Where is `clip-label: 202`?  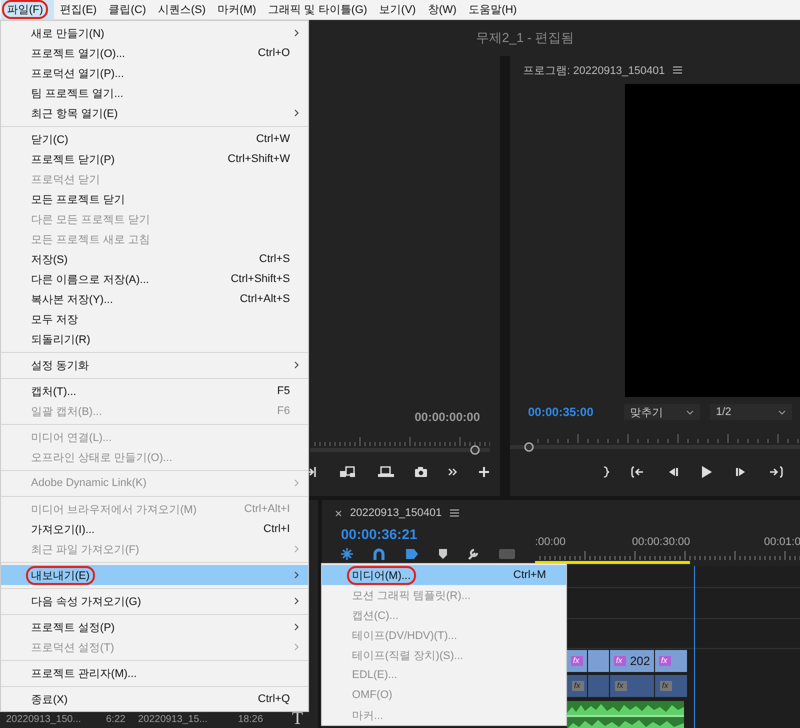
clip-label: 202 is located at coordinates (640, 661).